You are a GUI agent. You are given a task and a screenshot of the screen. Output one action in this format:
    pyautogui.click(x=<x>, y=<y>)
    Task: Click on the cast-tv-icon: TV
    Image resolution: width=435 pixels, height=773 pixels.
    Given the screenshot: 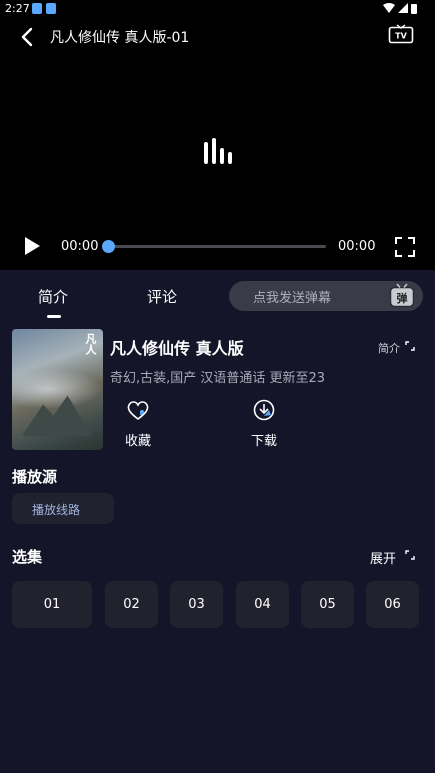 What is the action you would take?
    pyautogui.click(x=401, y=35)
    